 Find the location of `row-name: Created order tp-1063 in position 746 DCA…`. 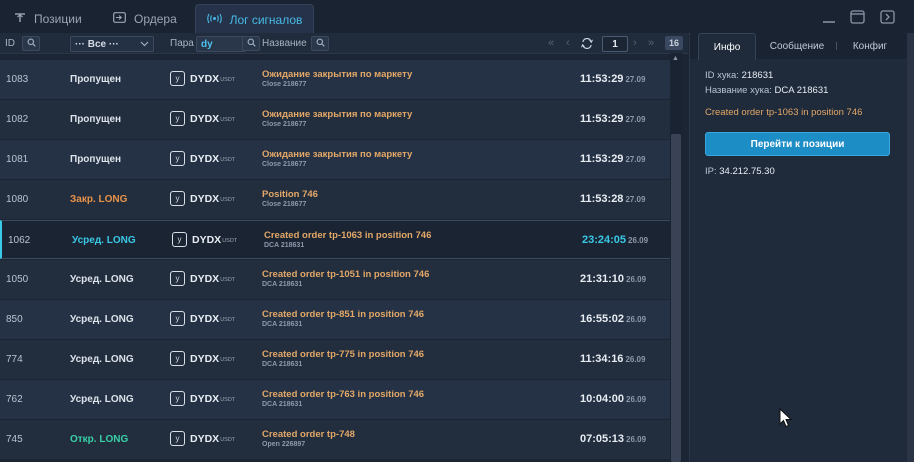

row-name: Created order tp-1063 in position 746 DCA… is located at coordinates (347, 239).